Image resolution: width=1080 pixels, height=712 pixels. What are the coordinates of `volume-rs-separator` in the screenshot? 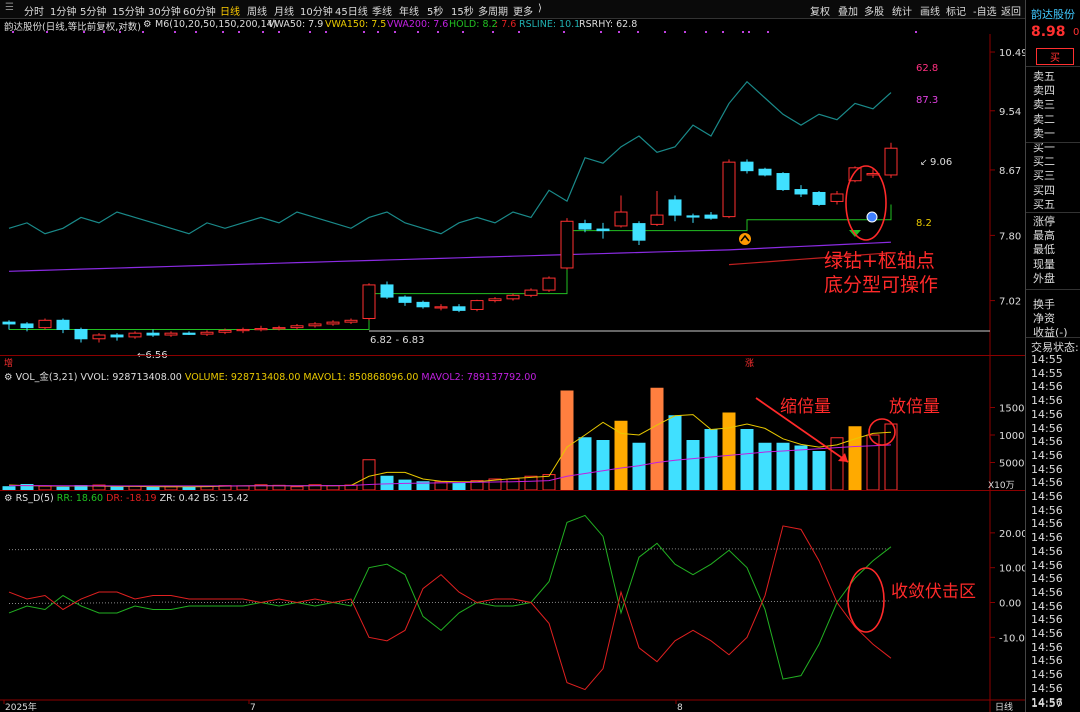 It's located at (512, 490).